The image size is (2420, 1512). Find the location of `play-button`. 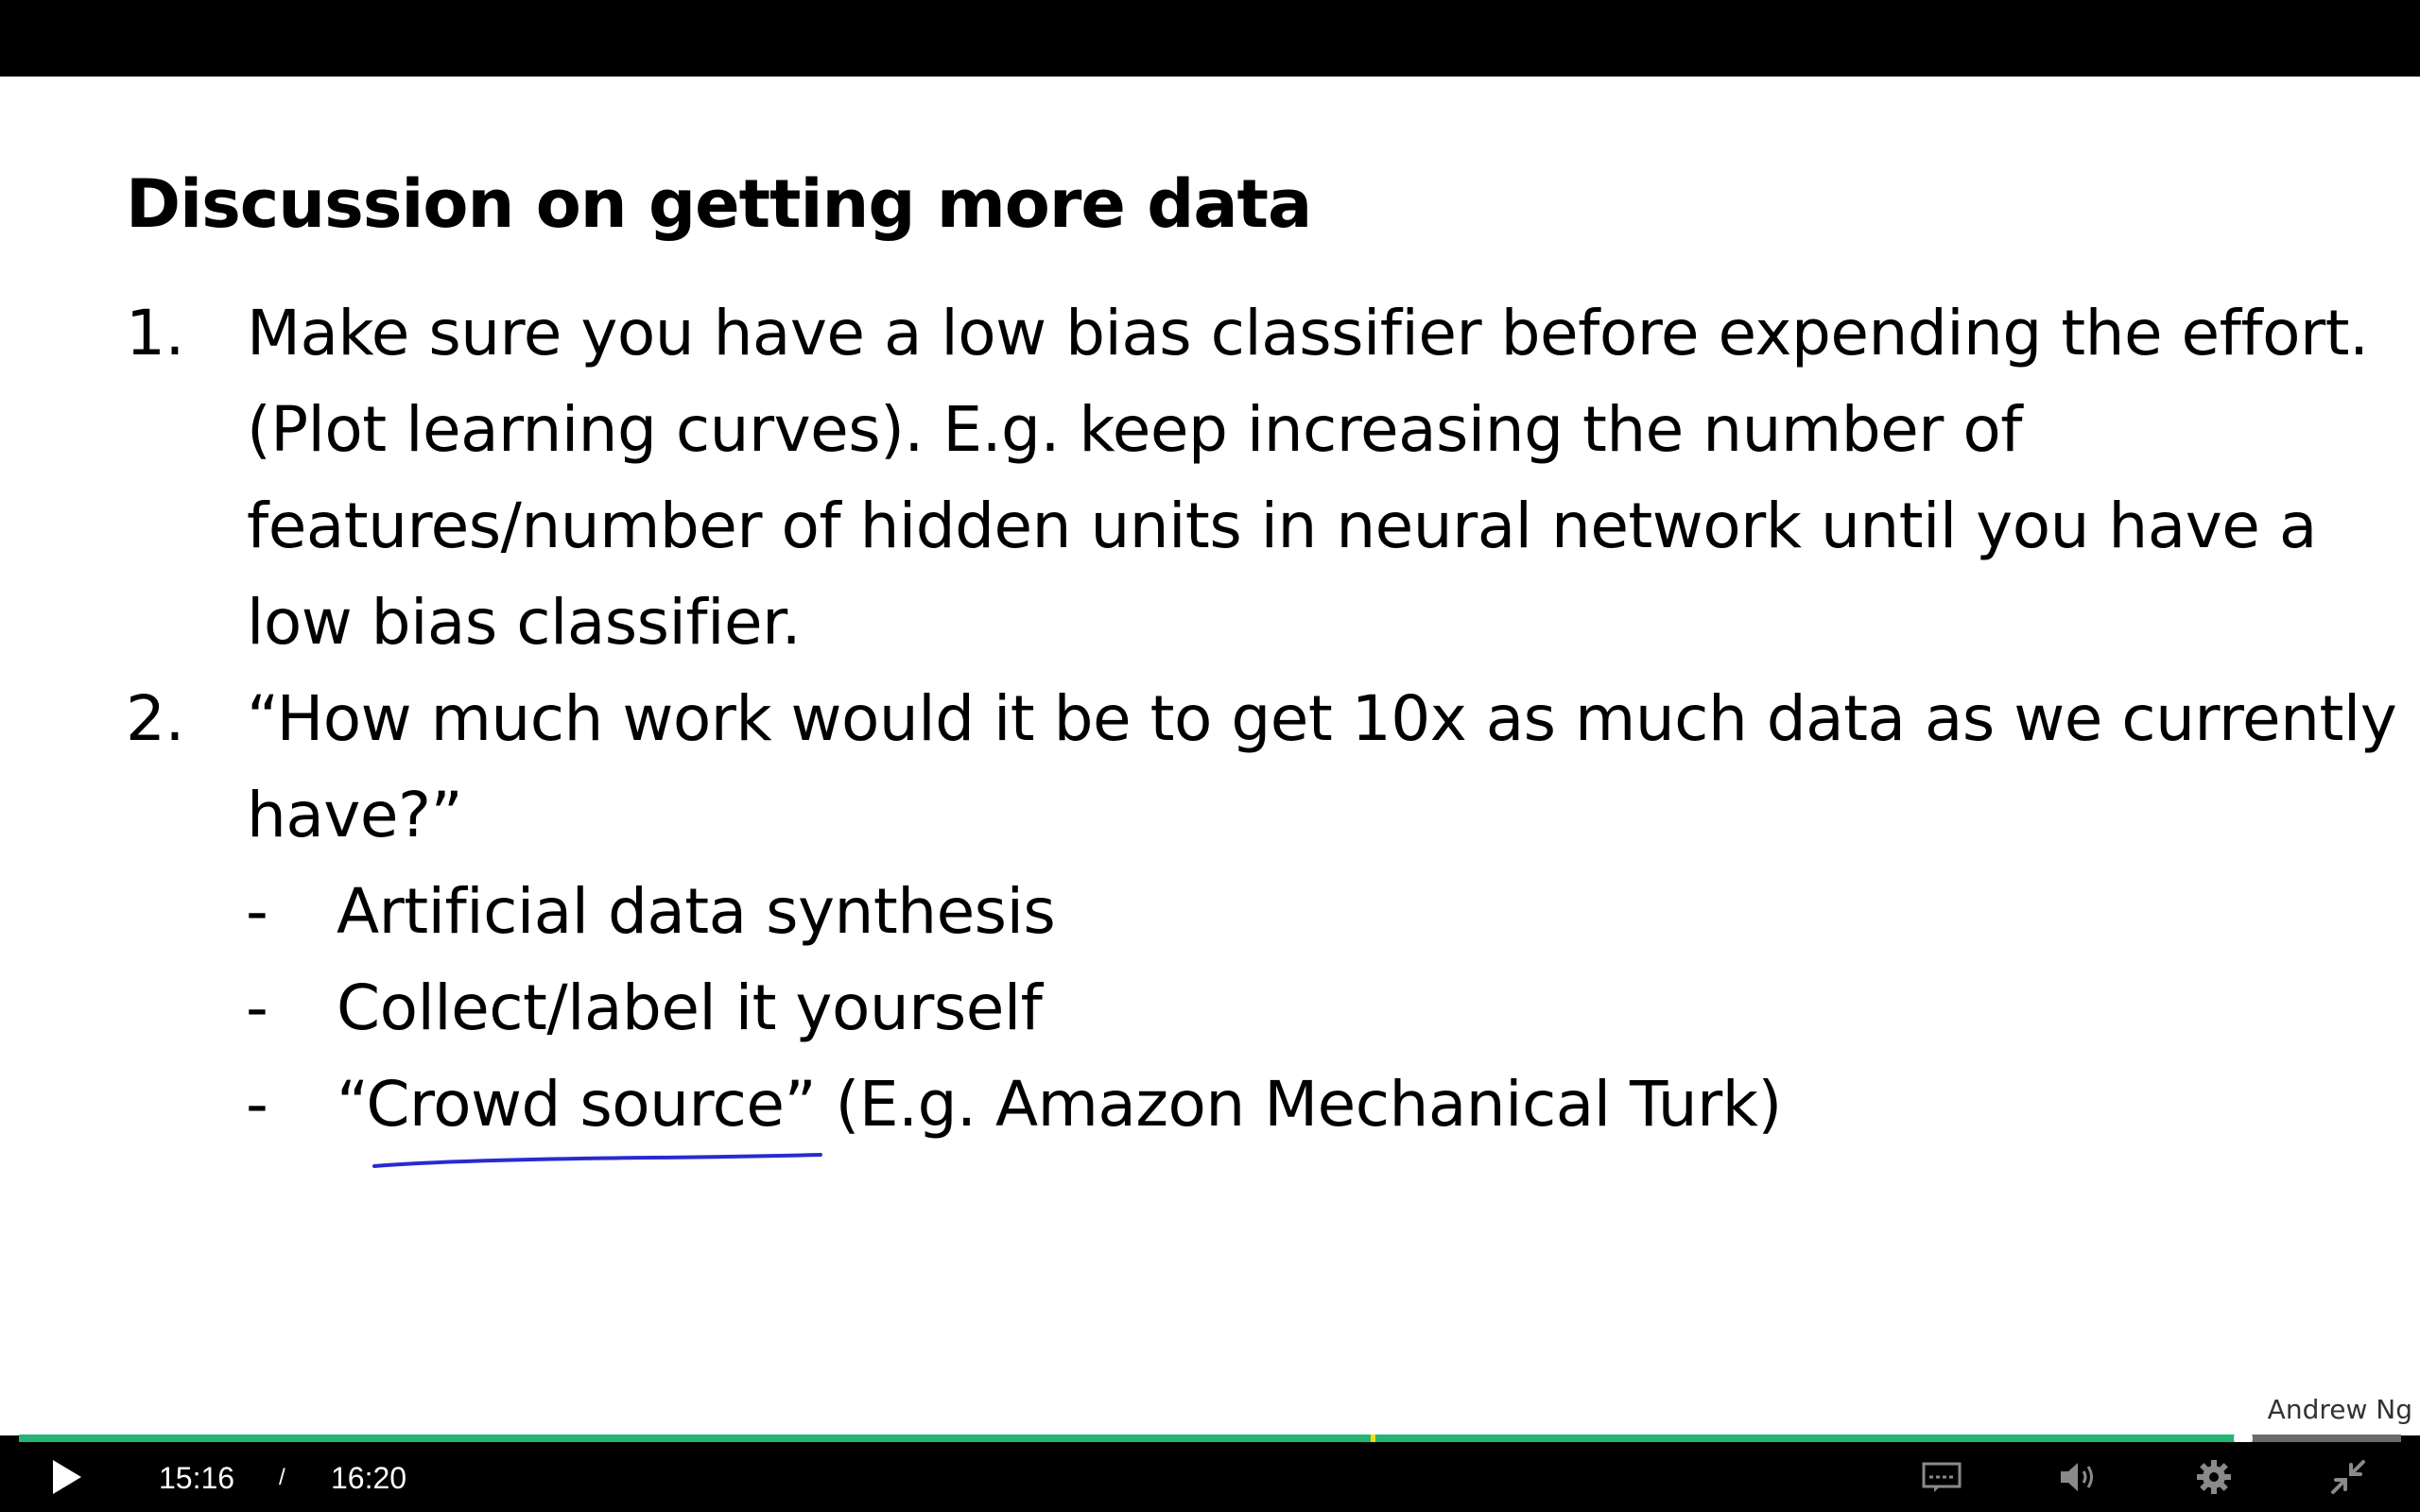

play-button is located at coordinates (66, 1477).